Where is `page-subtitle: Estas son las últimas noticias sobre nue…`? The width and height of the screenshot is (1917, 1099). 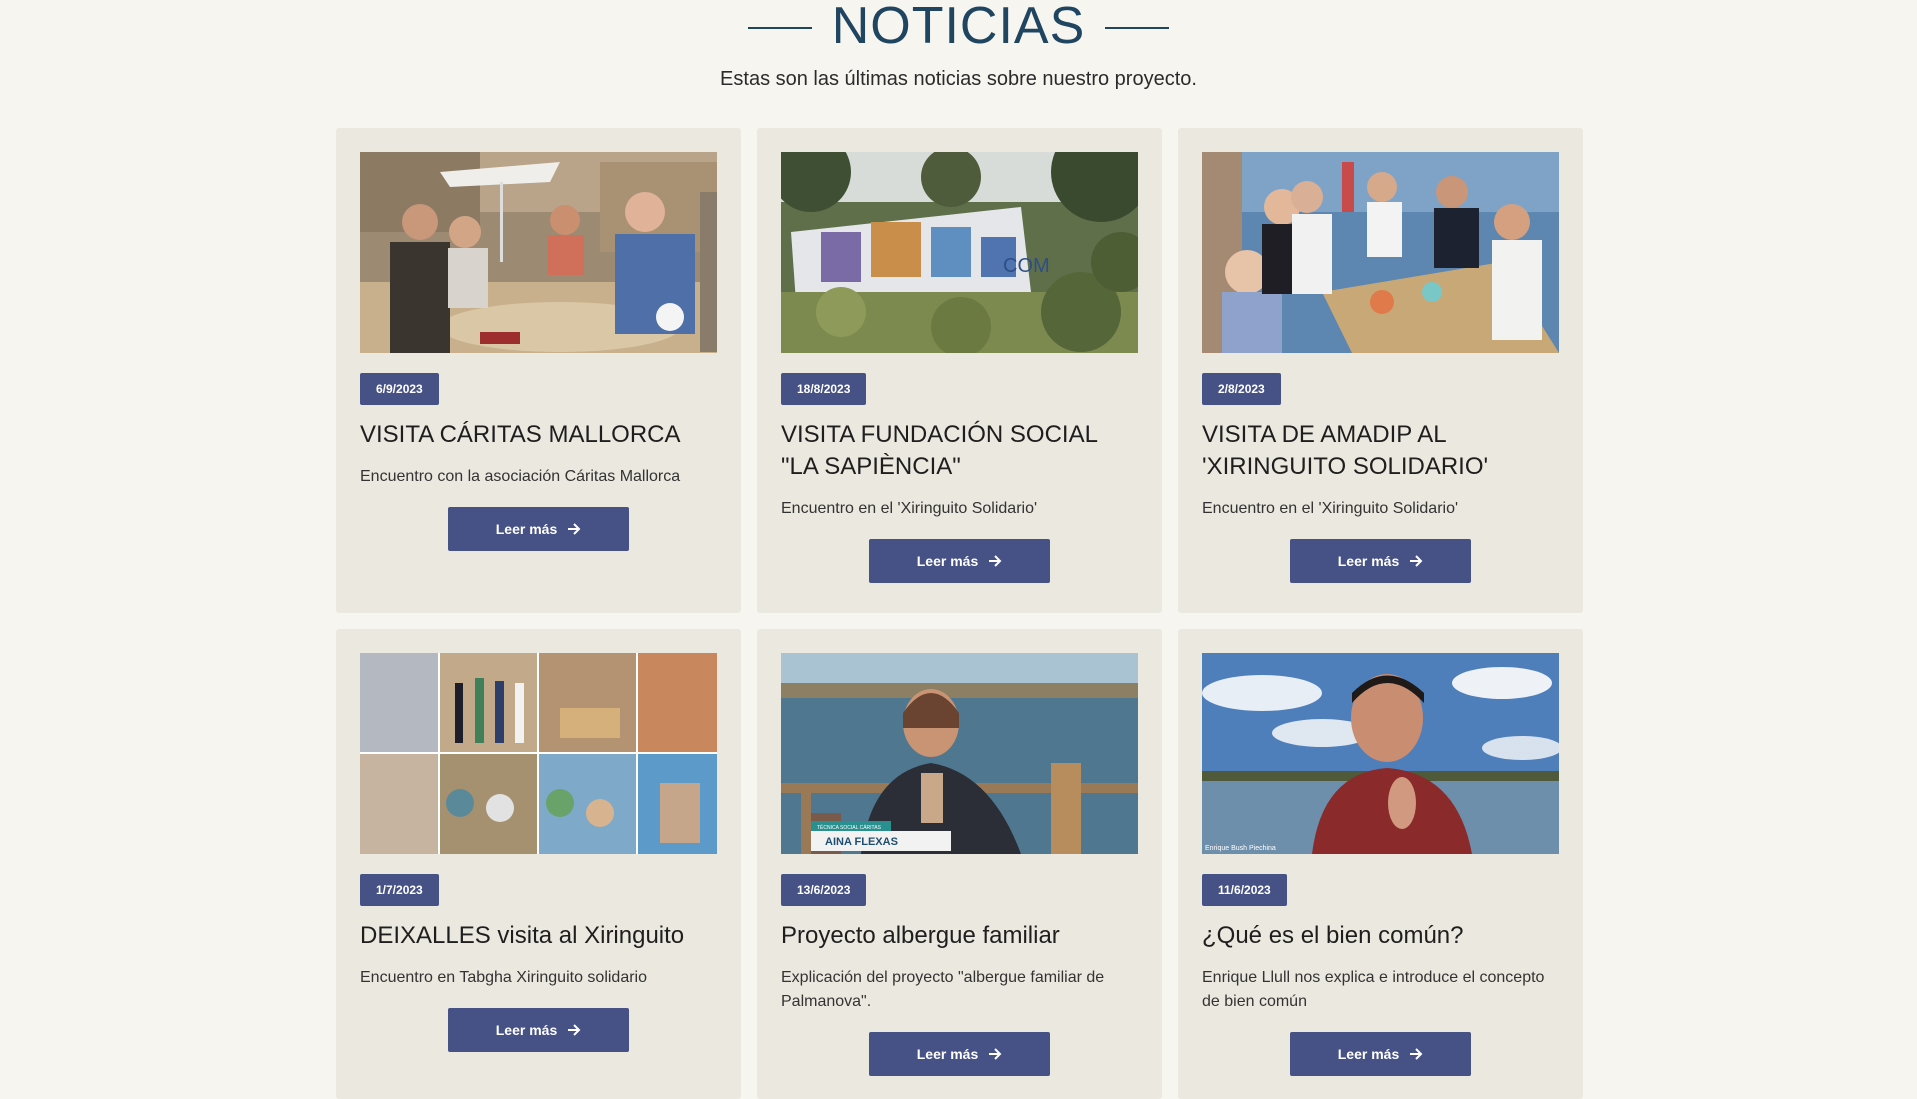
page-subtitle: Estas son las últimas noticias sobre nue… is located at coordinates (958, 79).